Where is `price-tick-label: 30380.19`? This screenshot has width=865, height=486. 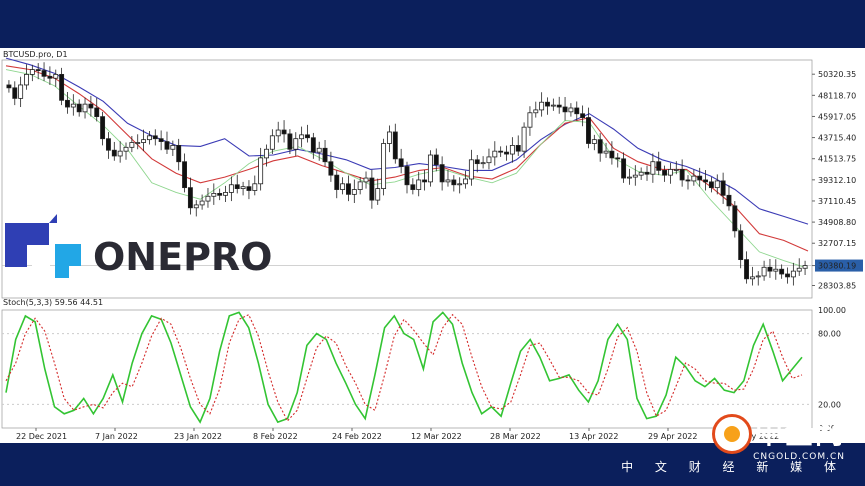 price-tick-label: 30380.19 is located at coordinates (837, 266).